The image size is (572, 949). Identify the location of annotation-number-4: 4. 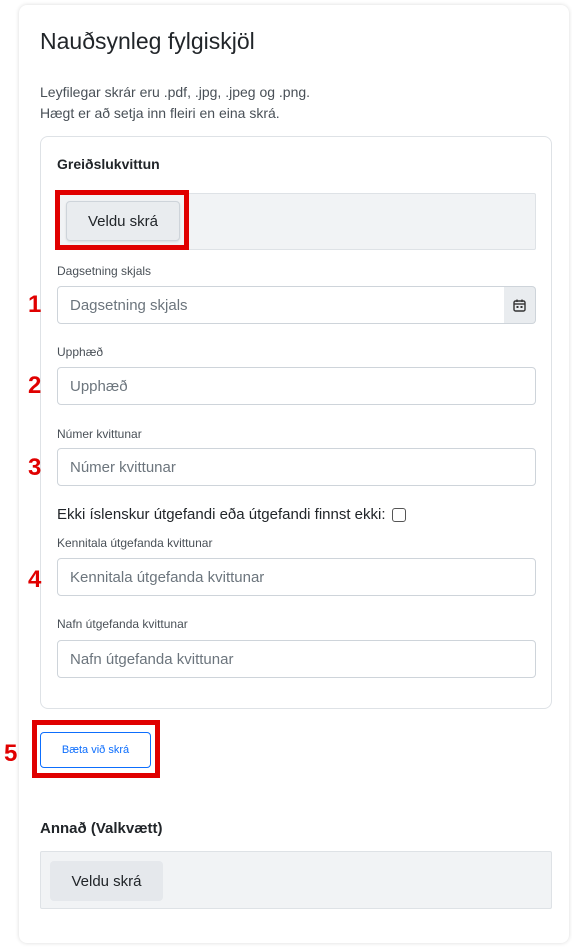
(35, 579).